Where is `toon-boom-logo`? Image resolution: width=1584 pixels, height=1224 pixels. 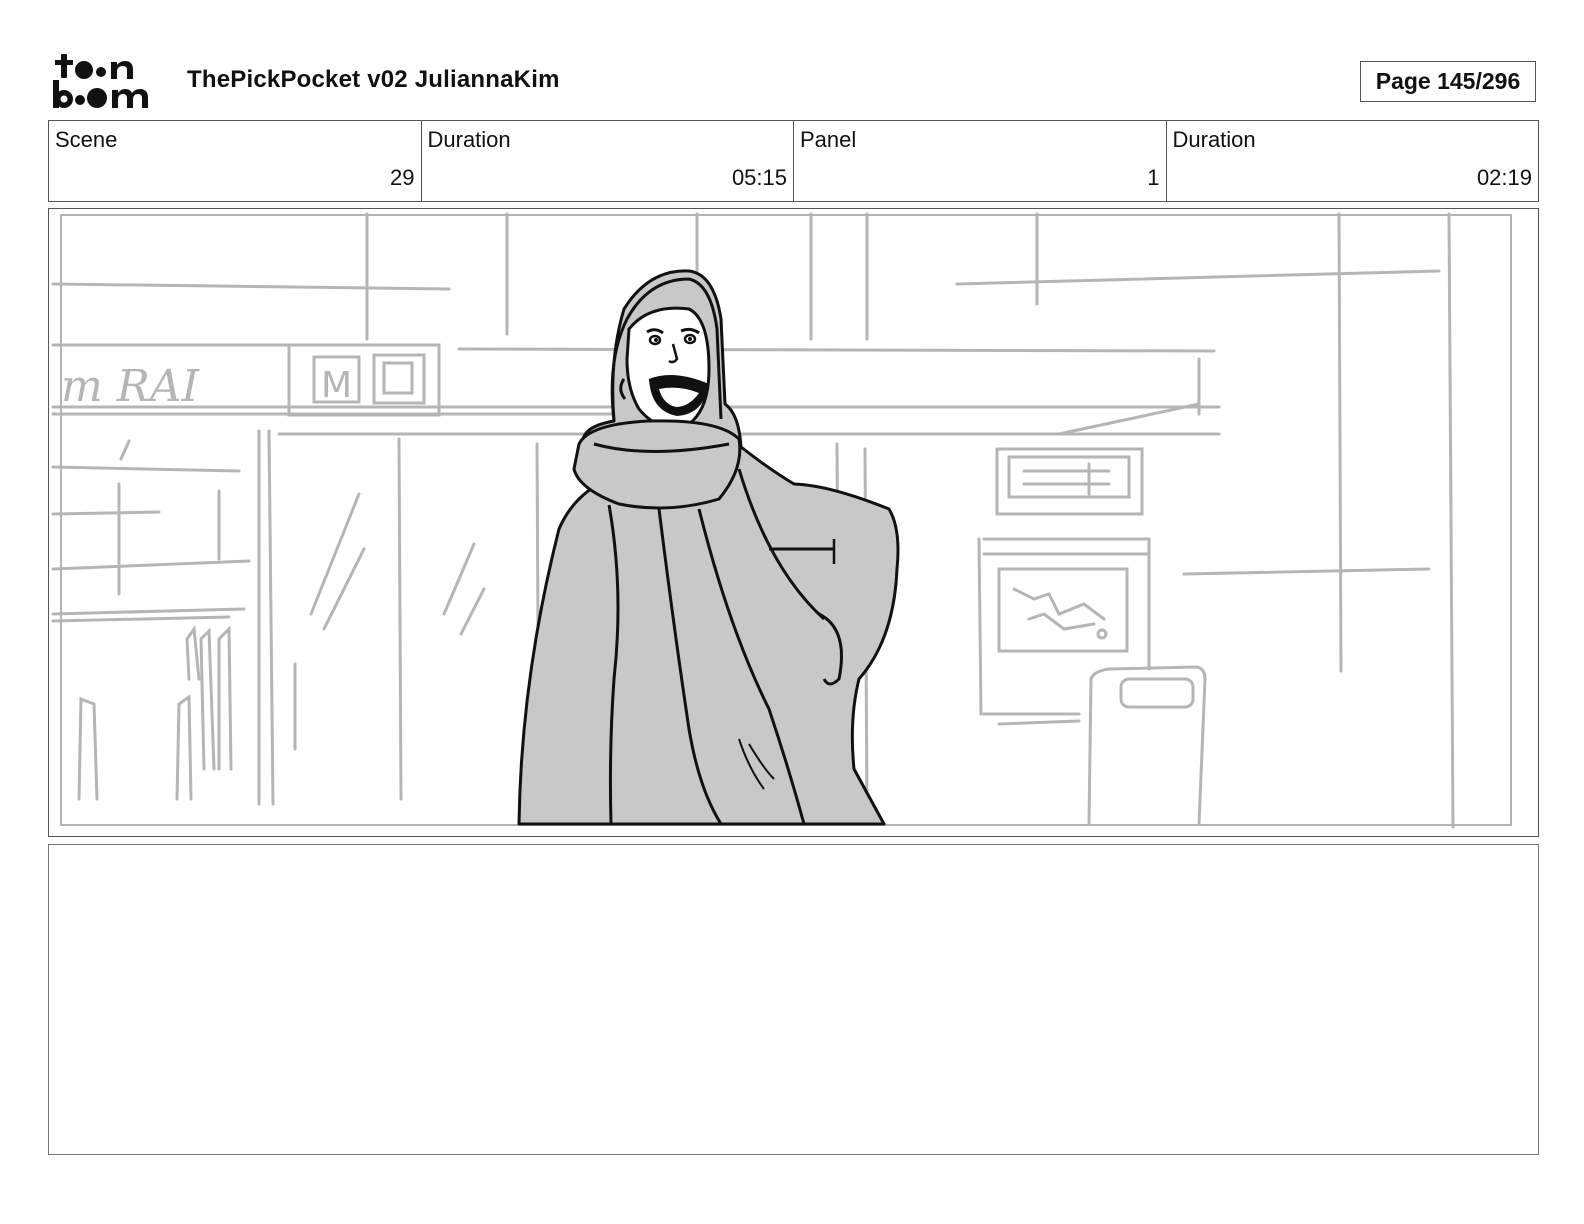 toon-boom-logo is located at coordinates (100, 81).